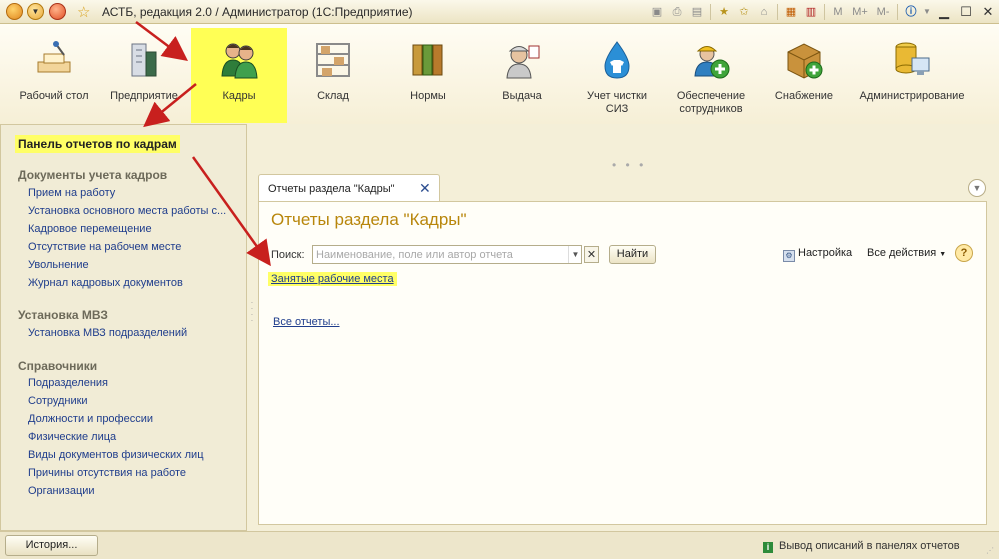 The height and width of the screenshot is (559, 999). Describe the element at coordinates (288, 255) in the screenshot. I see `search-label: Поиск:` at that location.